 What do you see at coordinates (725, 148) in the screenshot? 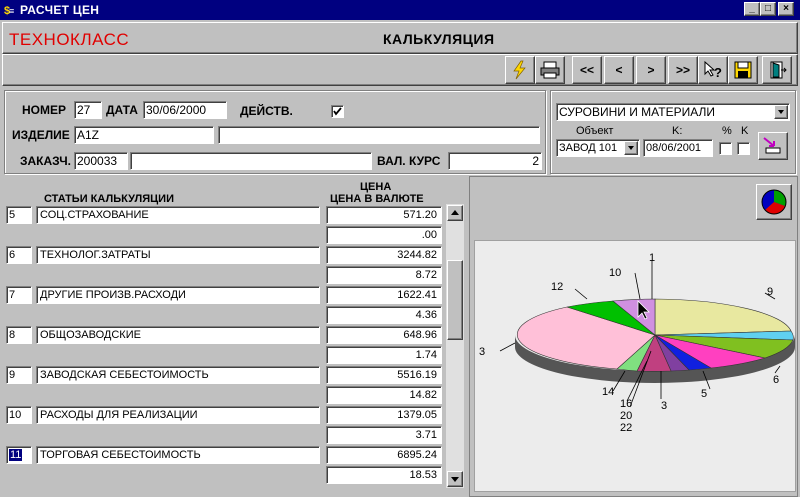
I see `percent-checkbox` at bounding box center [725, 148].